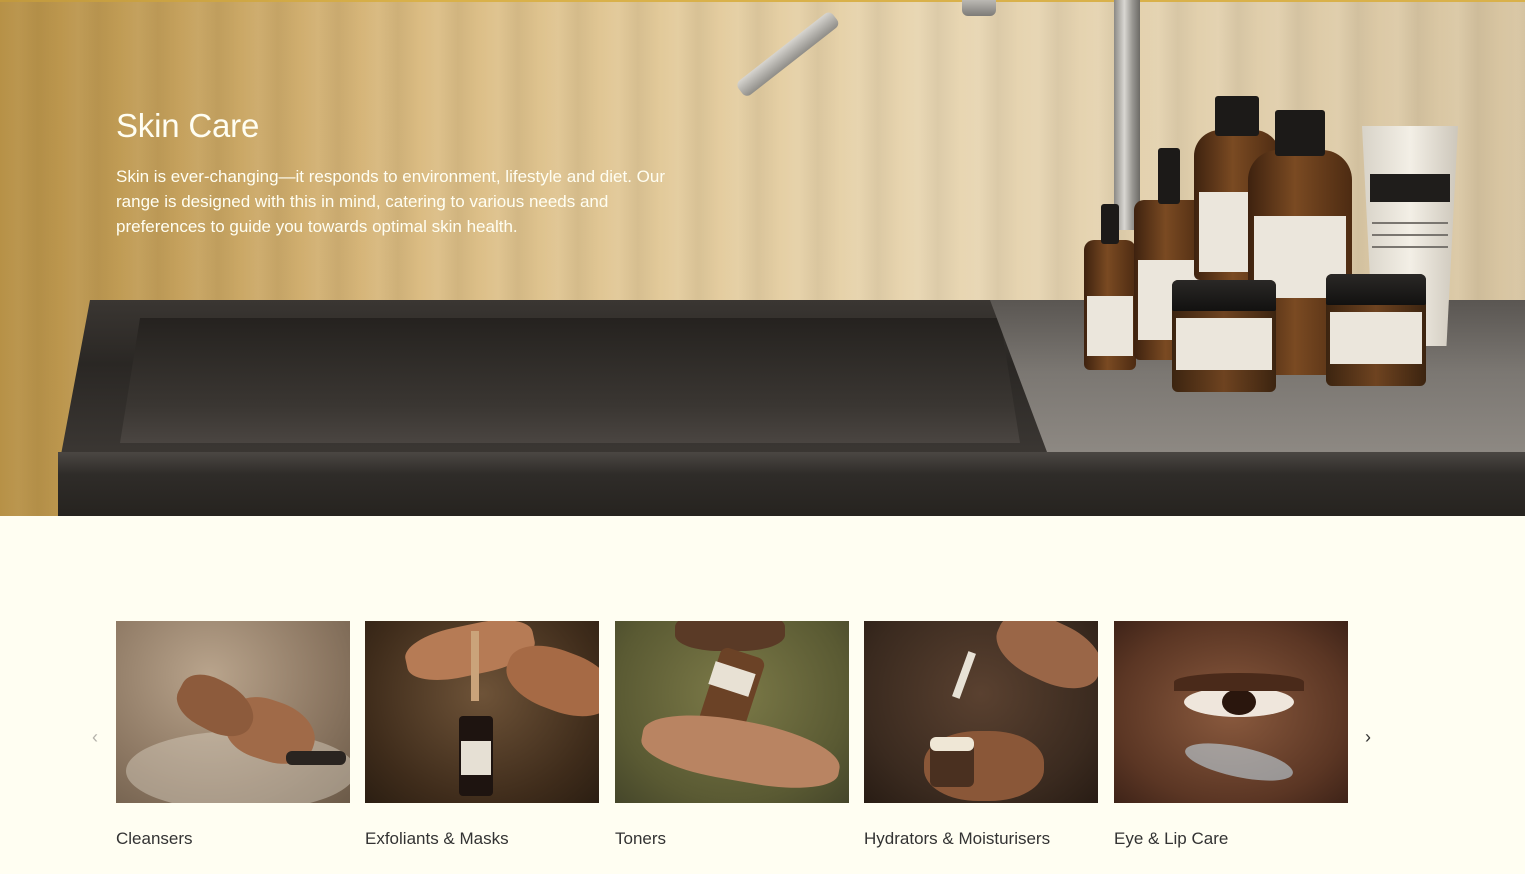  What do you see at coordinates (1171, 838) in the screenshot?
I see `category-label: Eye & Lip Care` at bounding box center [1171, 838].